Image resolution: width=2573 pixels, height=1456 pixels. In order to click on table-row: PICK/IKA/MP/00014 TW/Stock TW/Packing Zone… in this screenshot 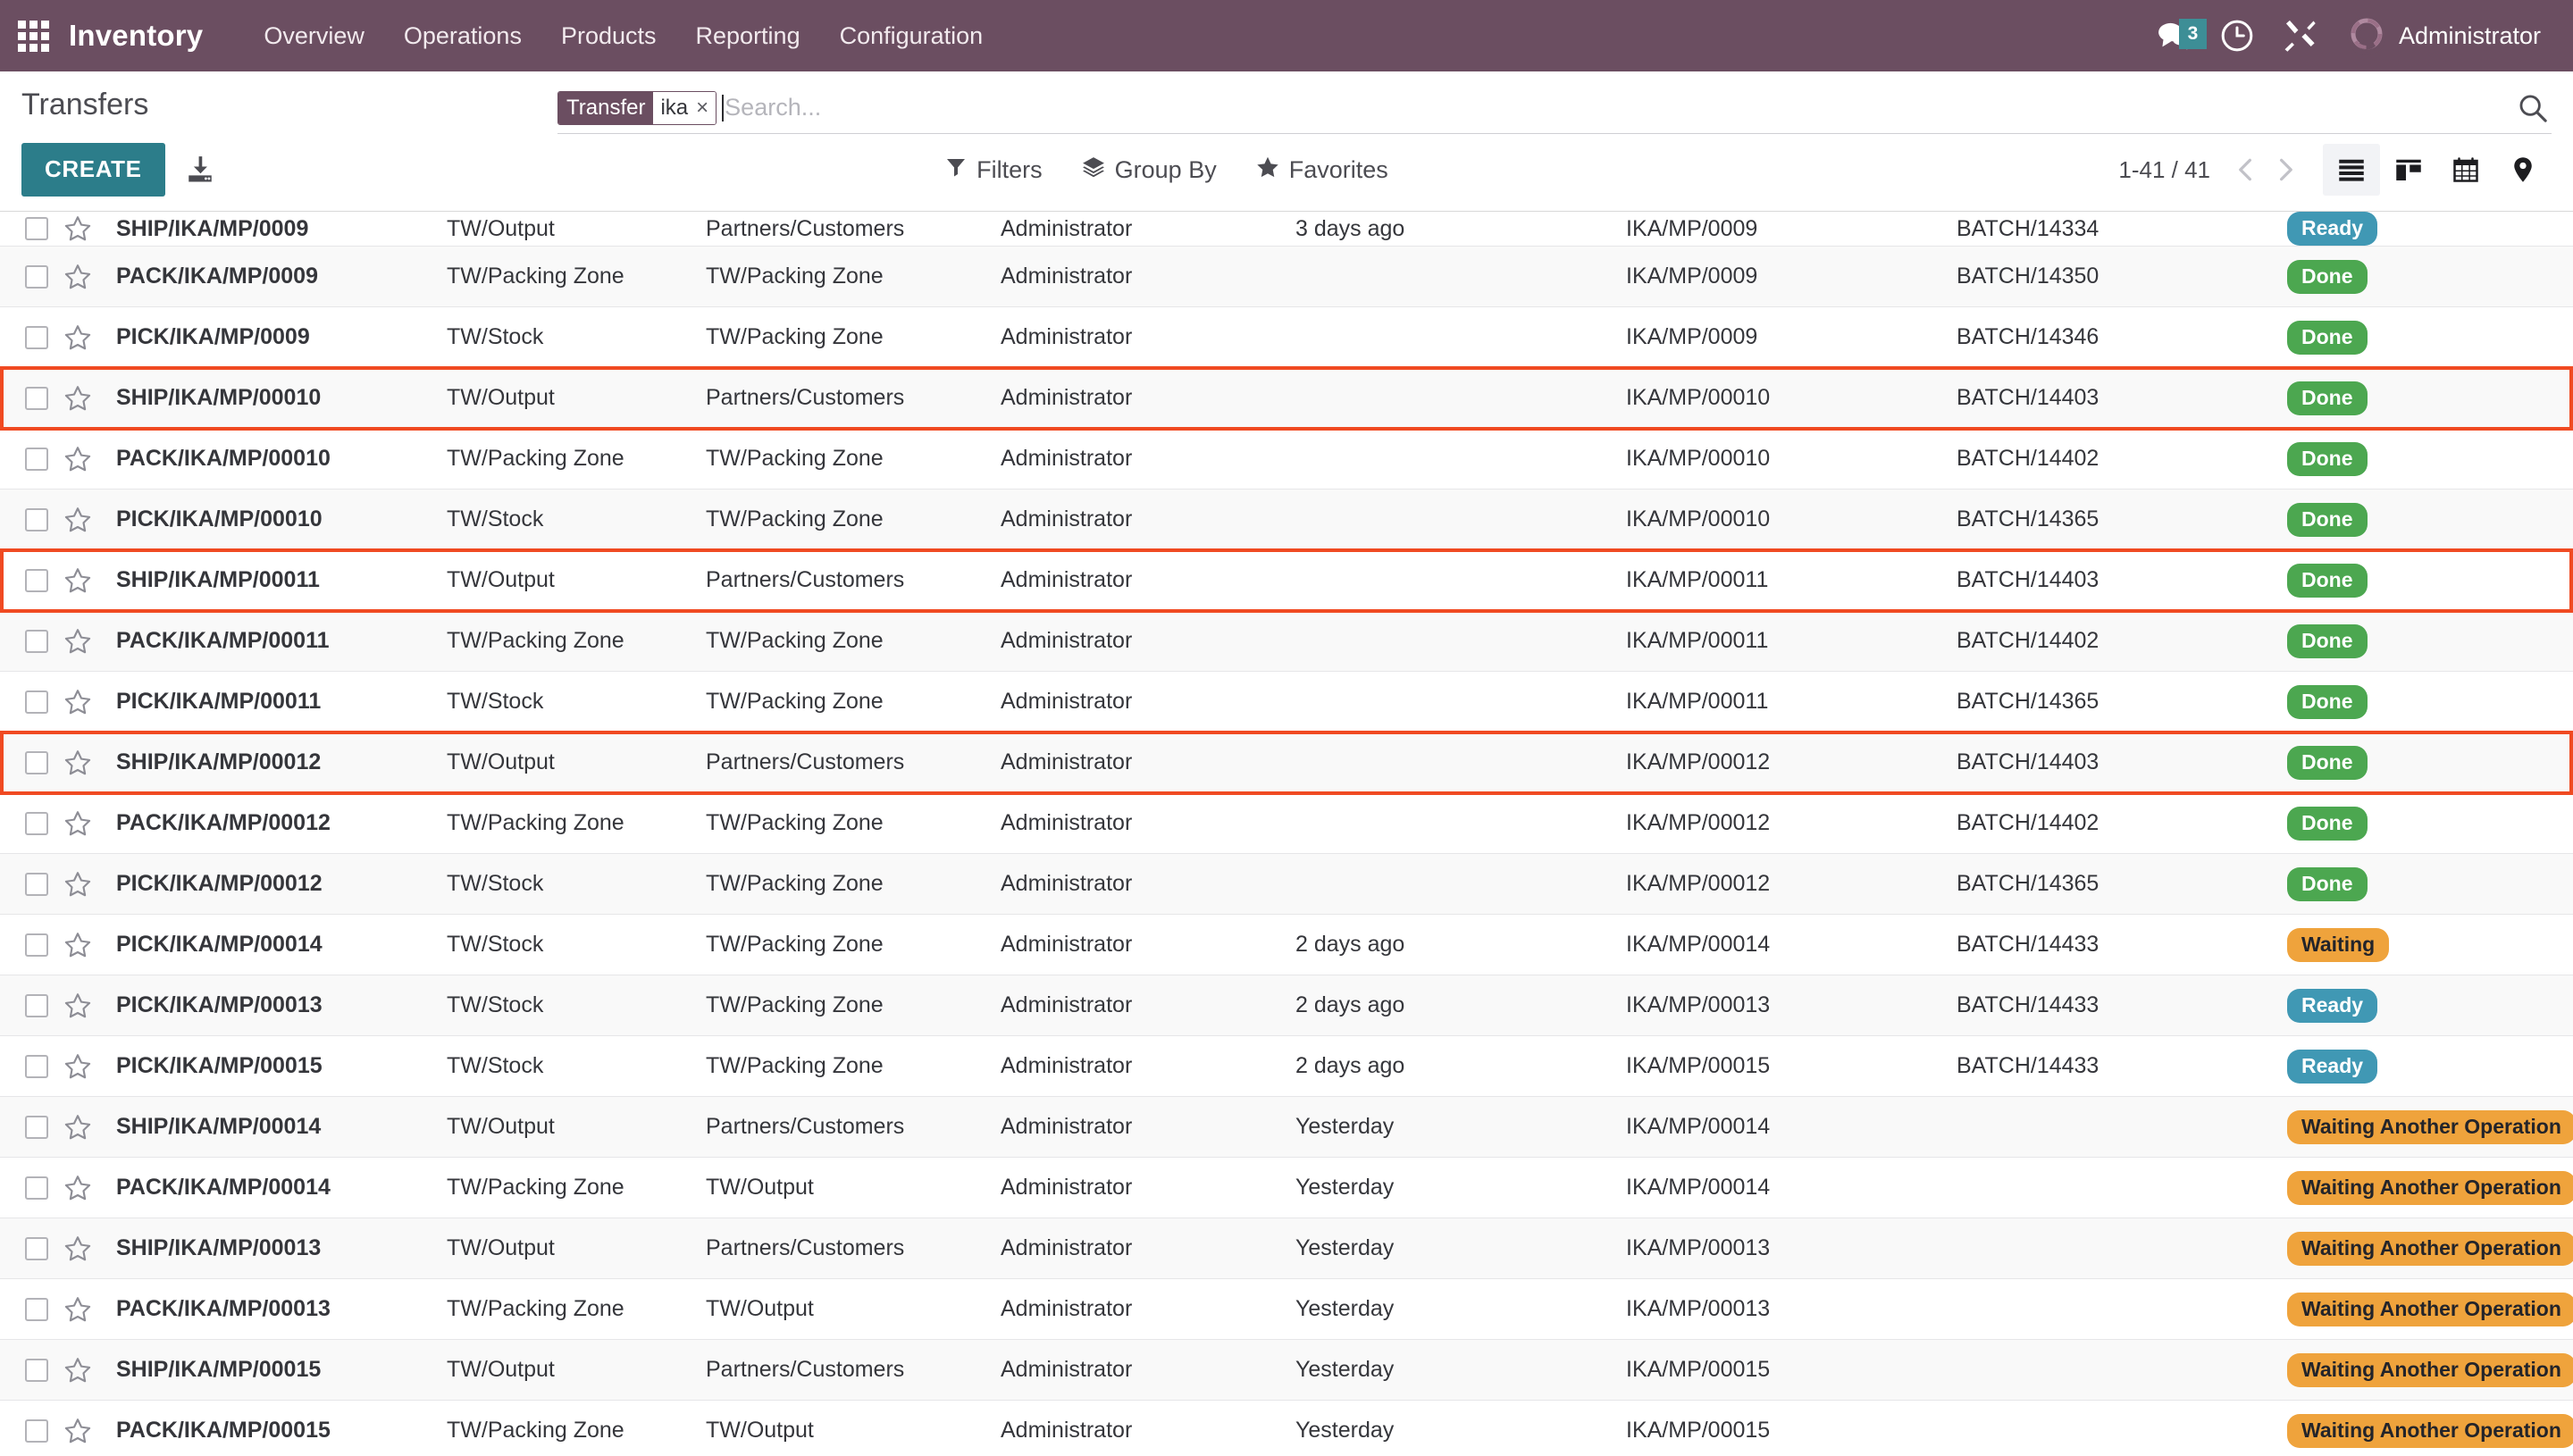, I will do `click(1286, 944)`.